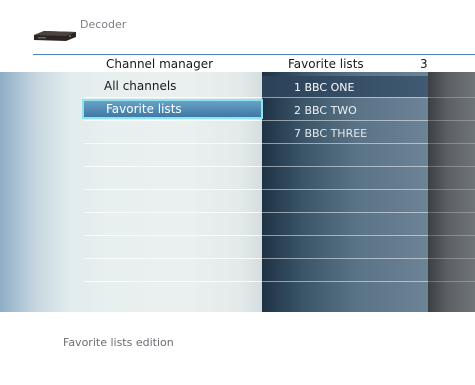  What do you see at coordinates (325, 111) in the screenshot?
I see `channel-item-bbc-two: 2 BBC TWO` at bounding box center [325, 111].